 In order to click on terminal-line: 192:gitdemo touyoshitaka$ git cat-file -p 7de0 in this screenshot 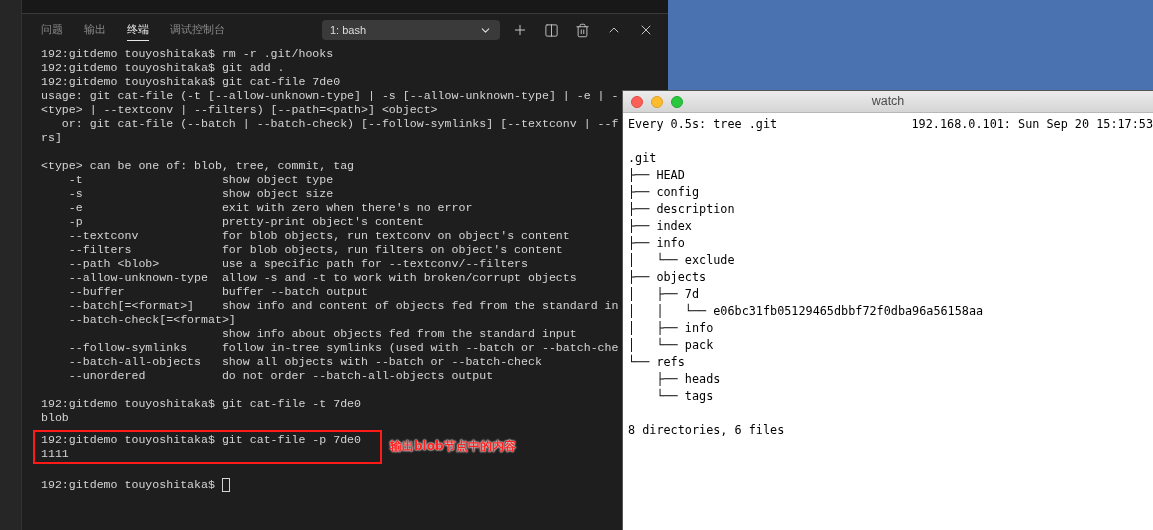, I will do `click(201, 440)`.